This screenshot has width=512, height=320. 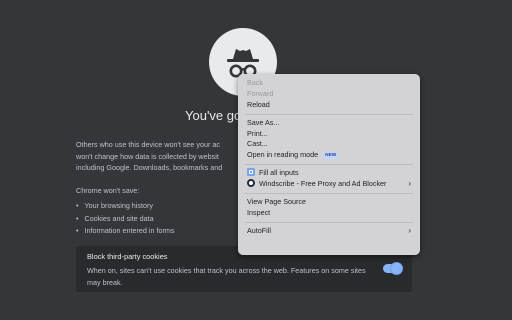 I want to click on list-item: Information entered in forms, so click(x=125, y=231).